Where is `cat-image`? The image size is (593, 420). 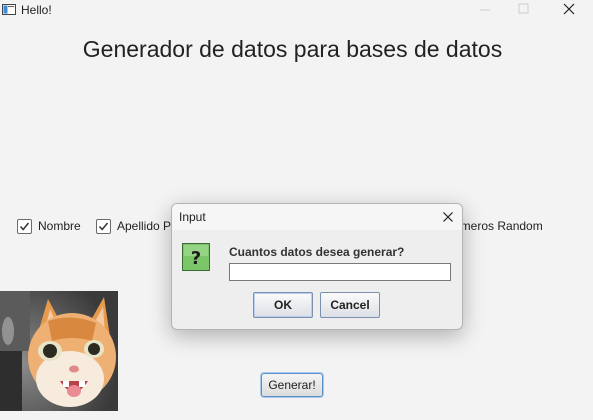 cat-image is located at coordinates (59, 351).